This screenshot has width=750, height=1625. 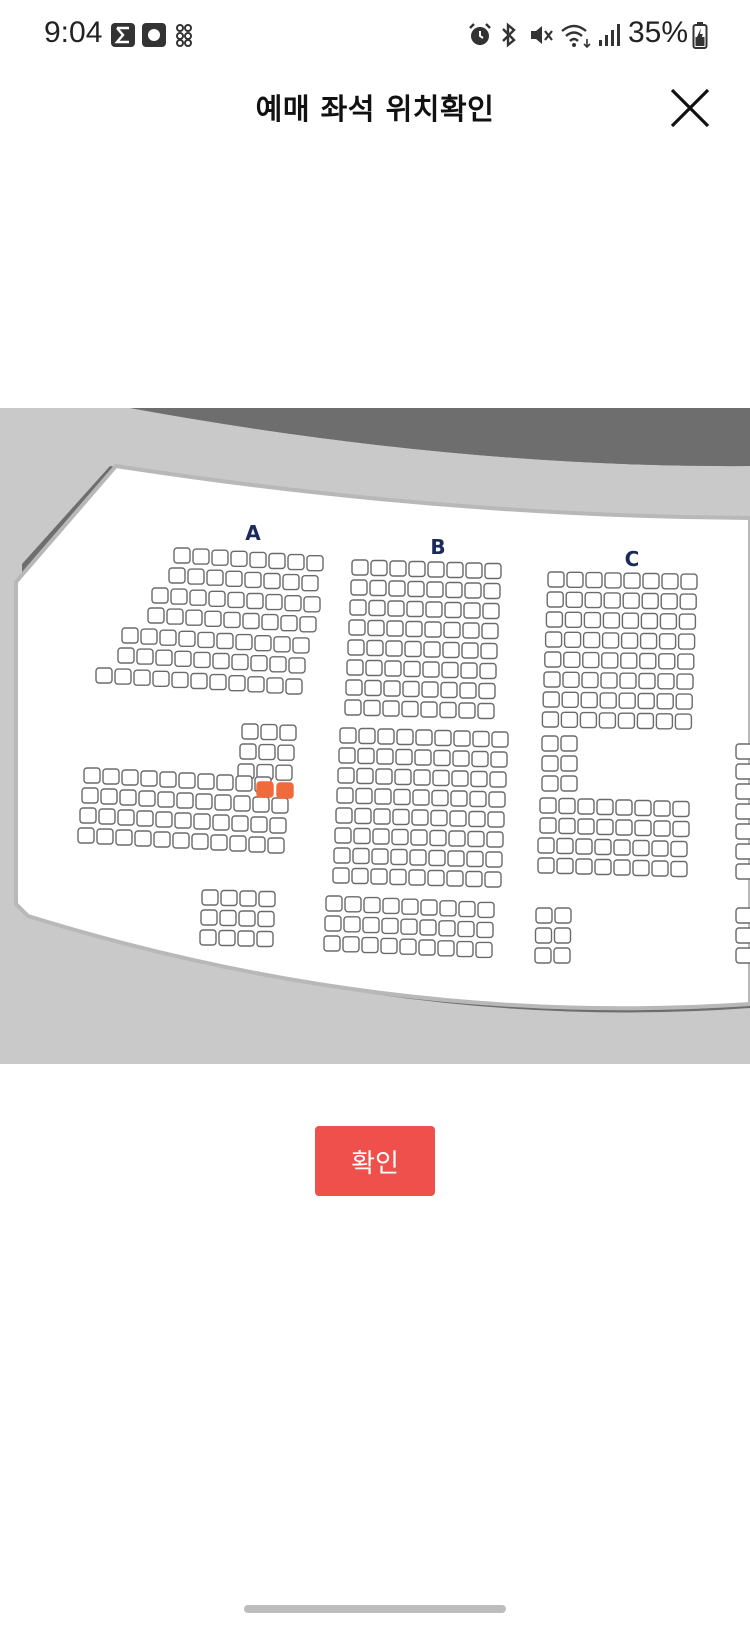 What do you see at coordinates (576, 36) in the screenshot?
I see `wifi-icon` at bounding box center [576, 36].